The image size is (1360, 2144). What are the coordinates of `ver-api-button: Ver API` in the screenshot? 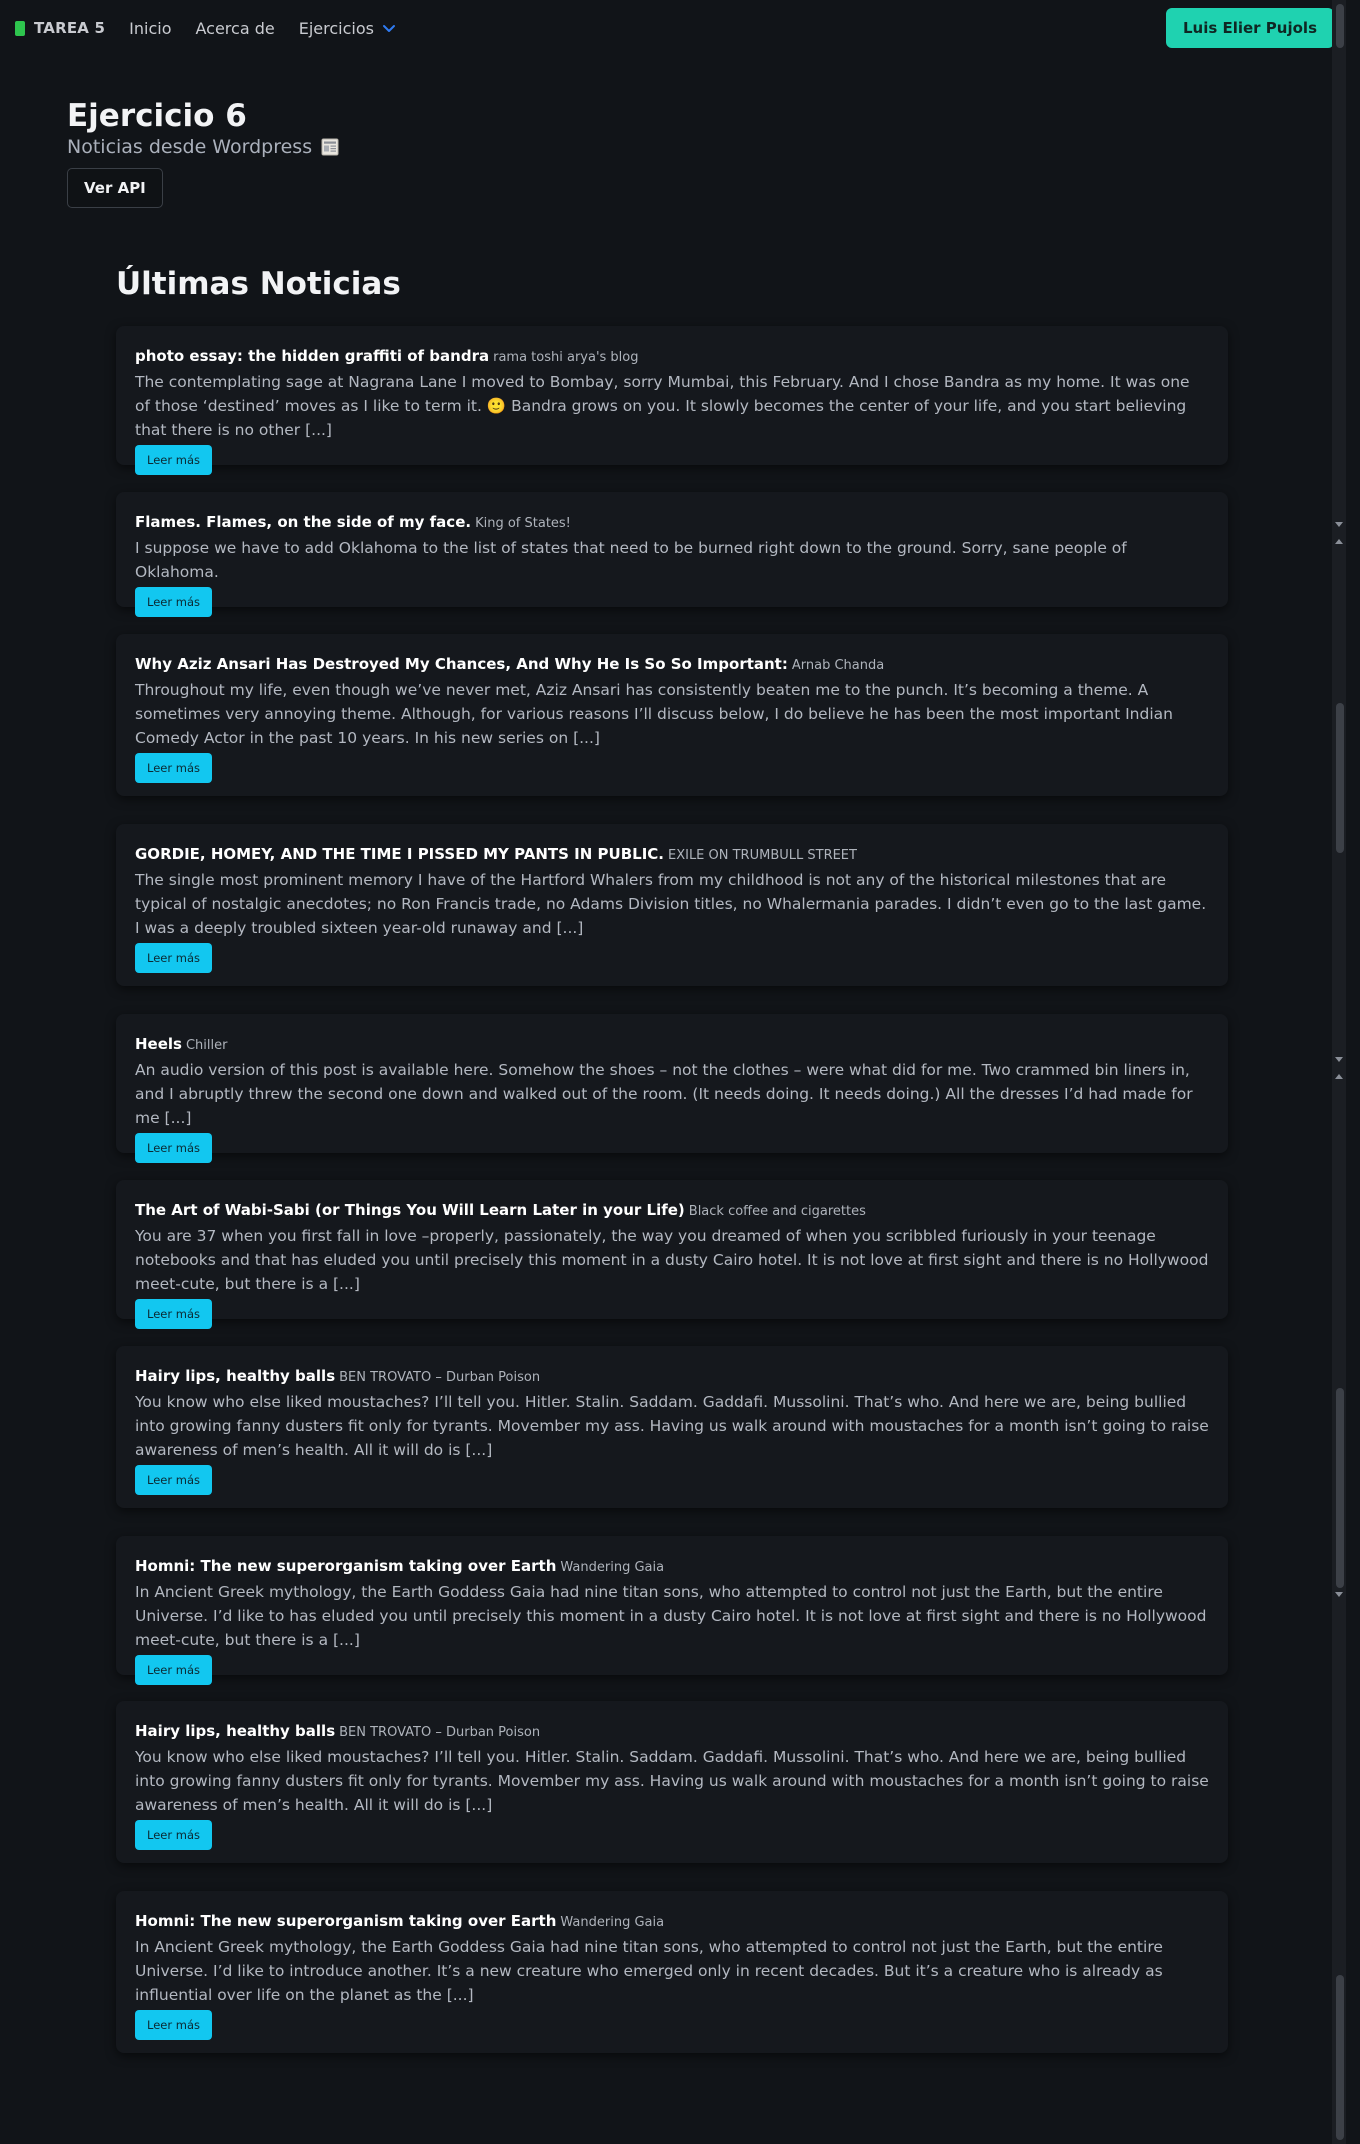 It's located at (115, 188).